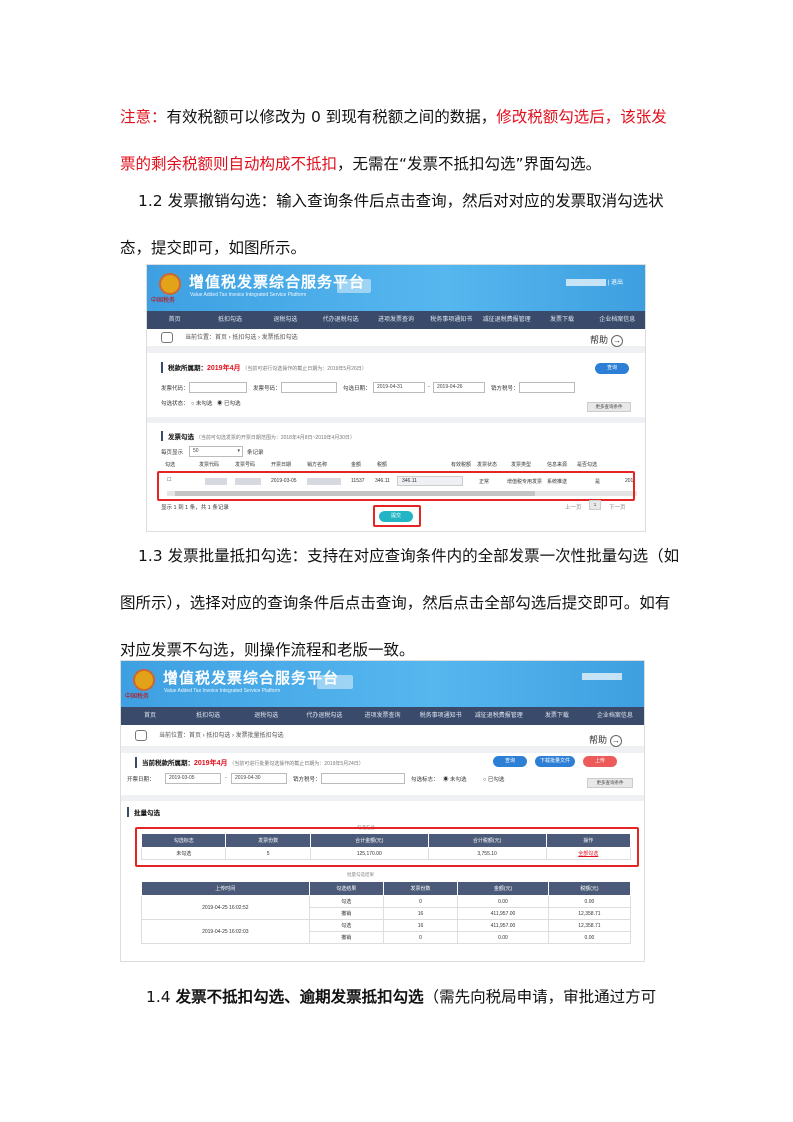 The height and width of the screenshot is (1122, 793). I want to click on download-batch-button: 下载批量文件, so click(555, 761).